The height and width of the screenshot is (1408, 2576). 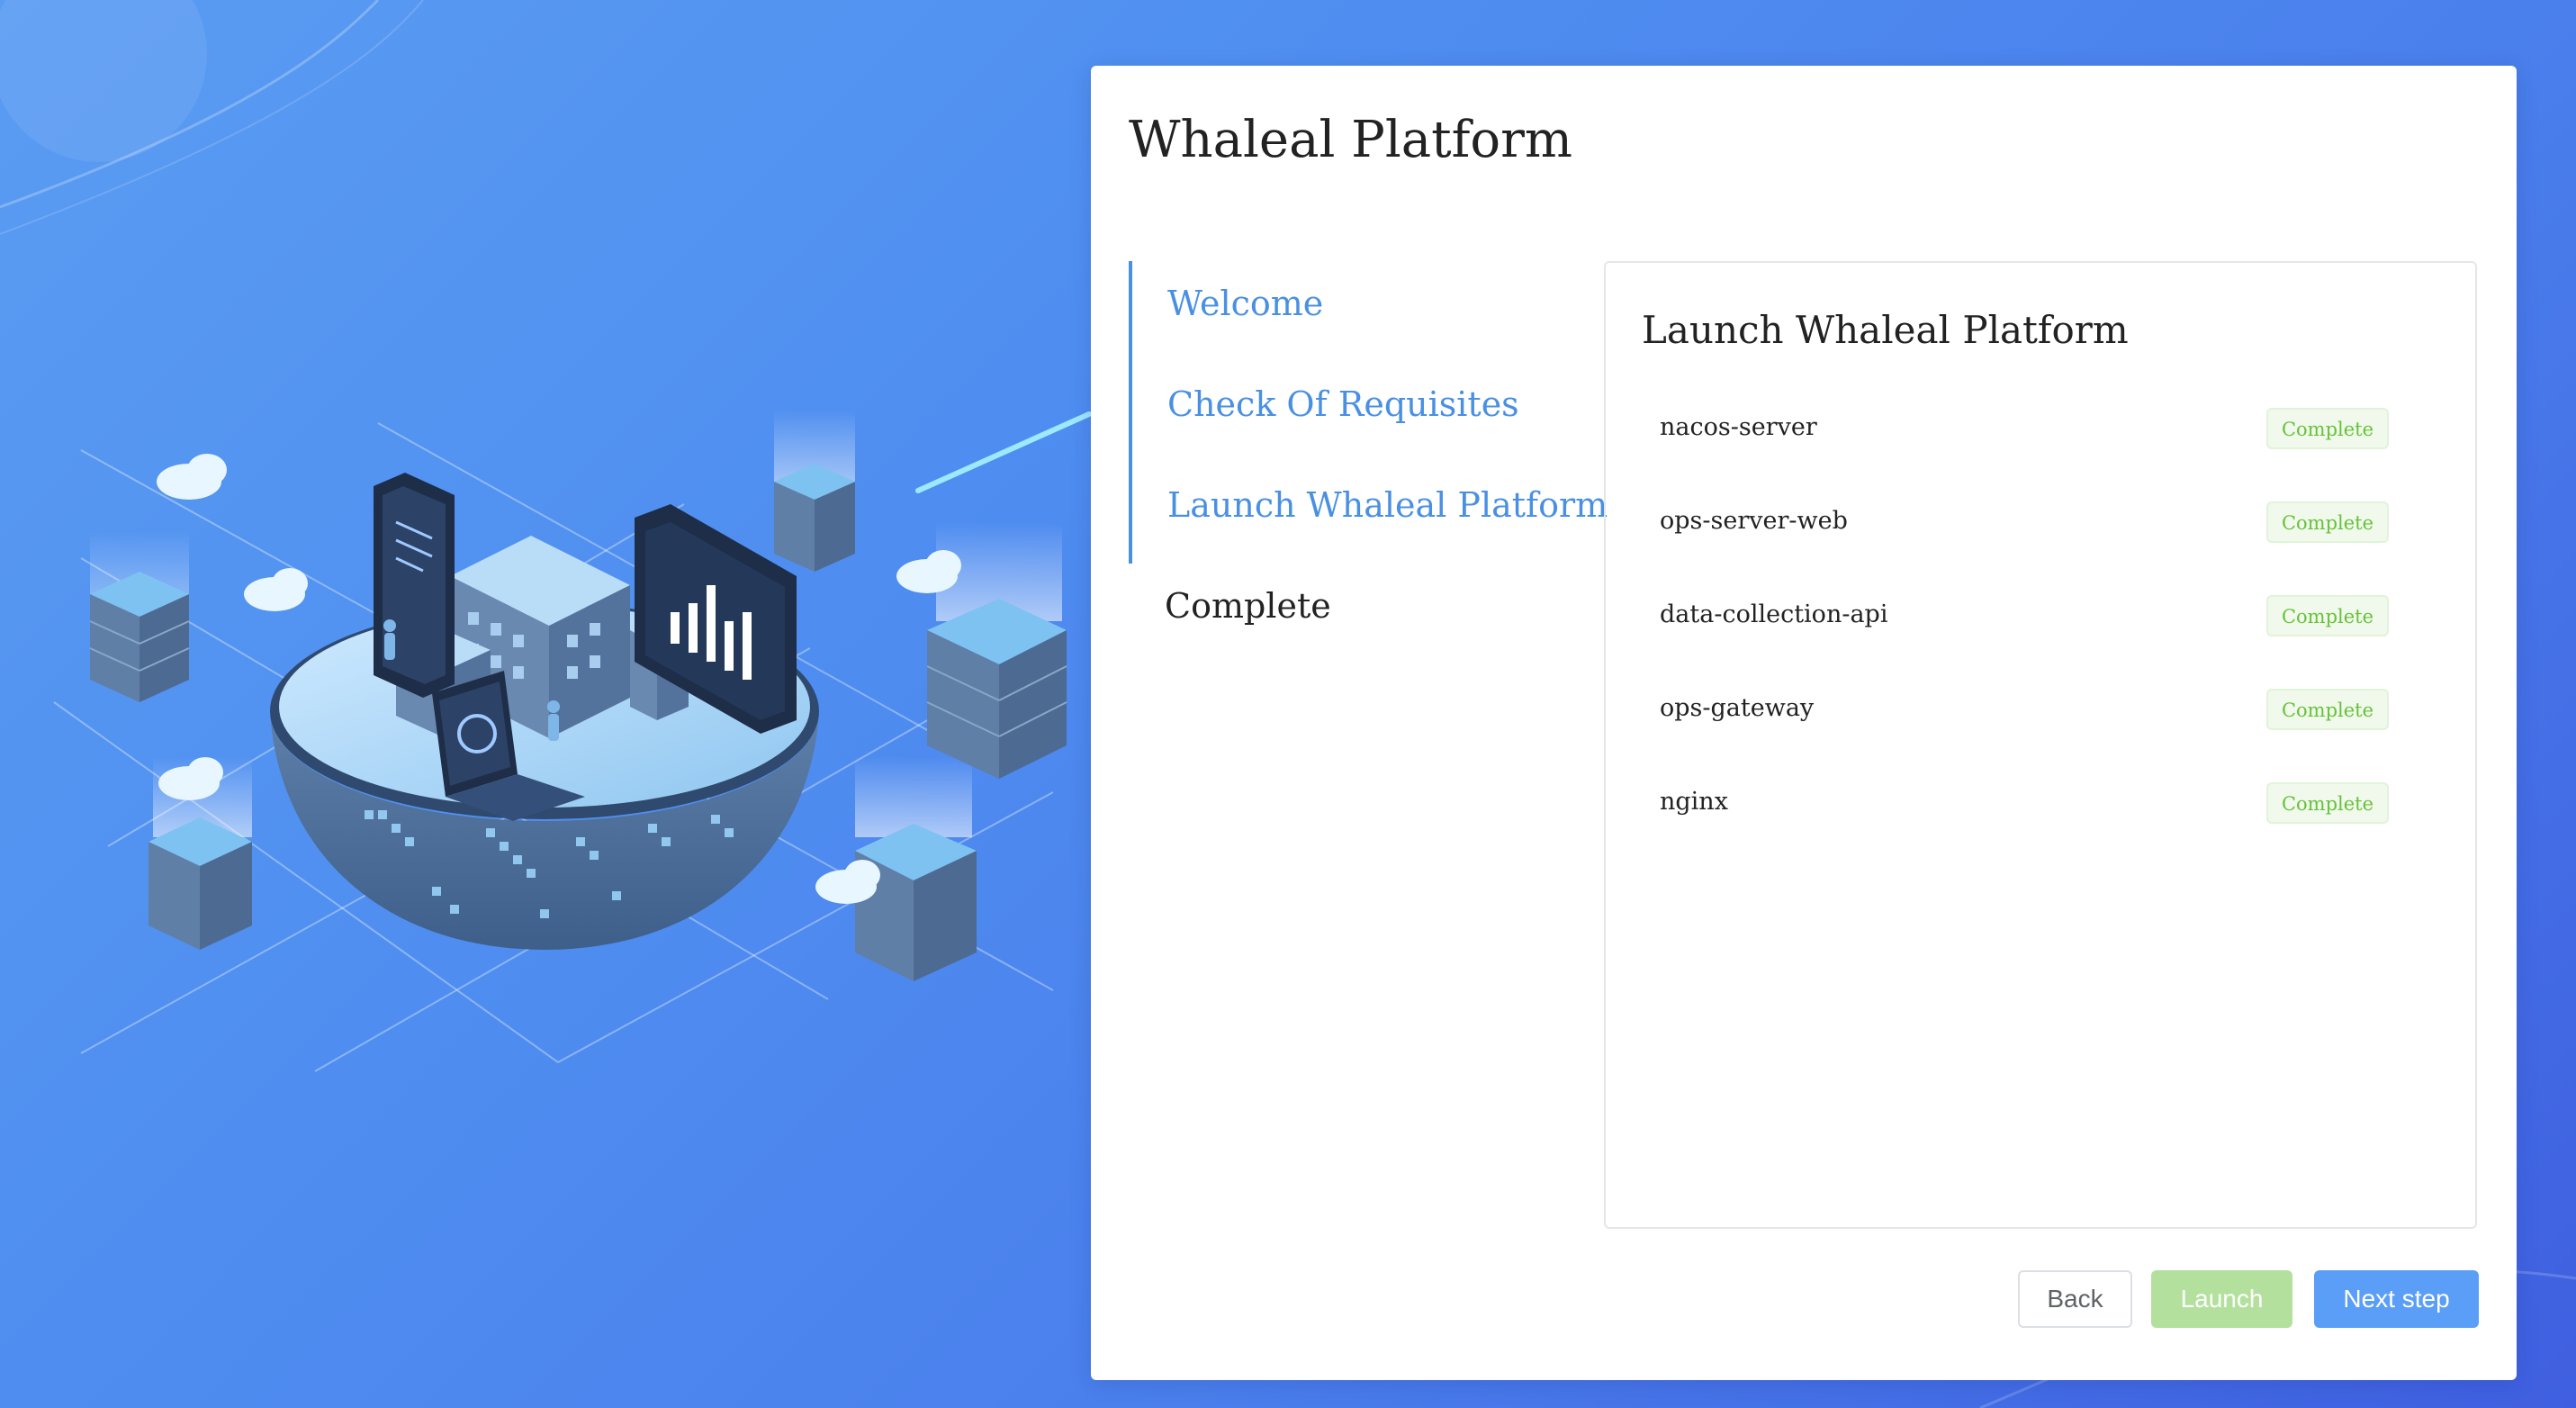 What do you see at coordinates (1885, 330) in the screenshot?
I see `panel-title: Launch Whaleal Platform` at bounding box center [1885, 330].